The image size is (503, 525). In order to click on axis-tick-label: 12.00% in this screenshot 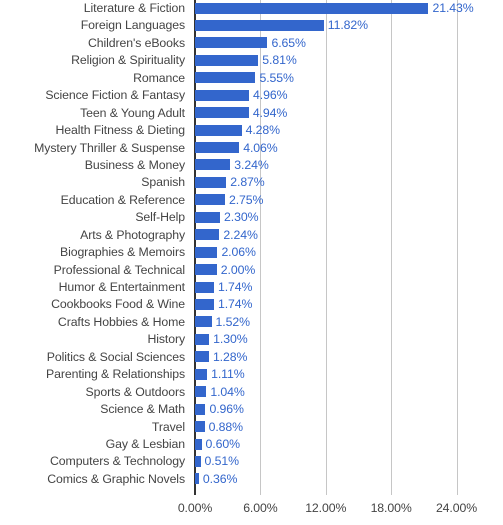, I will do `click(326, 508)`.